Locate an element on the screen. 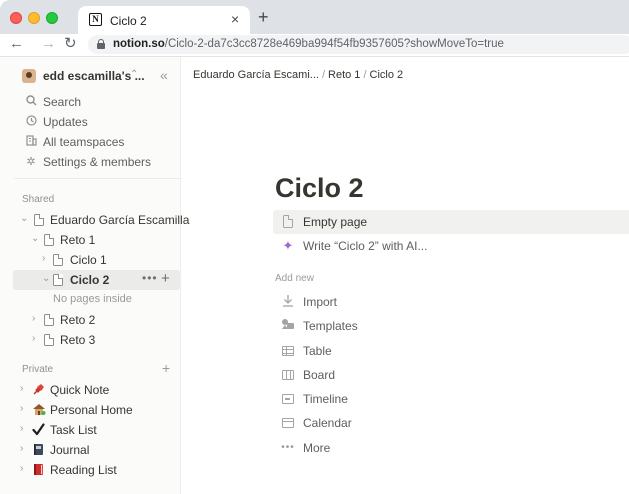  reload-icon: ↻ is located at coordinates (70, 44).